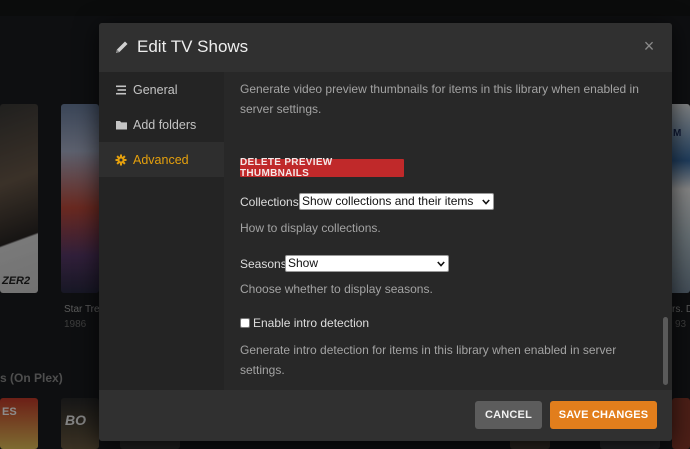 Image resolution: width=690 pixels, height=449 pixels. Describe the element at coordinates (649, 46) in the screenshot. I see `close-button: ×` at that location.